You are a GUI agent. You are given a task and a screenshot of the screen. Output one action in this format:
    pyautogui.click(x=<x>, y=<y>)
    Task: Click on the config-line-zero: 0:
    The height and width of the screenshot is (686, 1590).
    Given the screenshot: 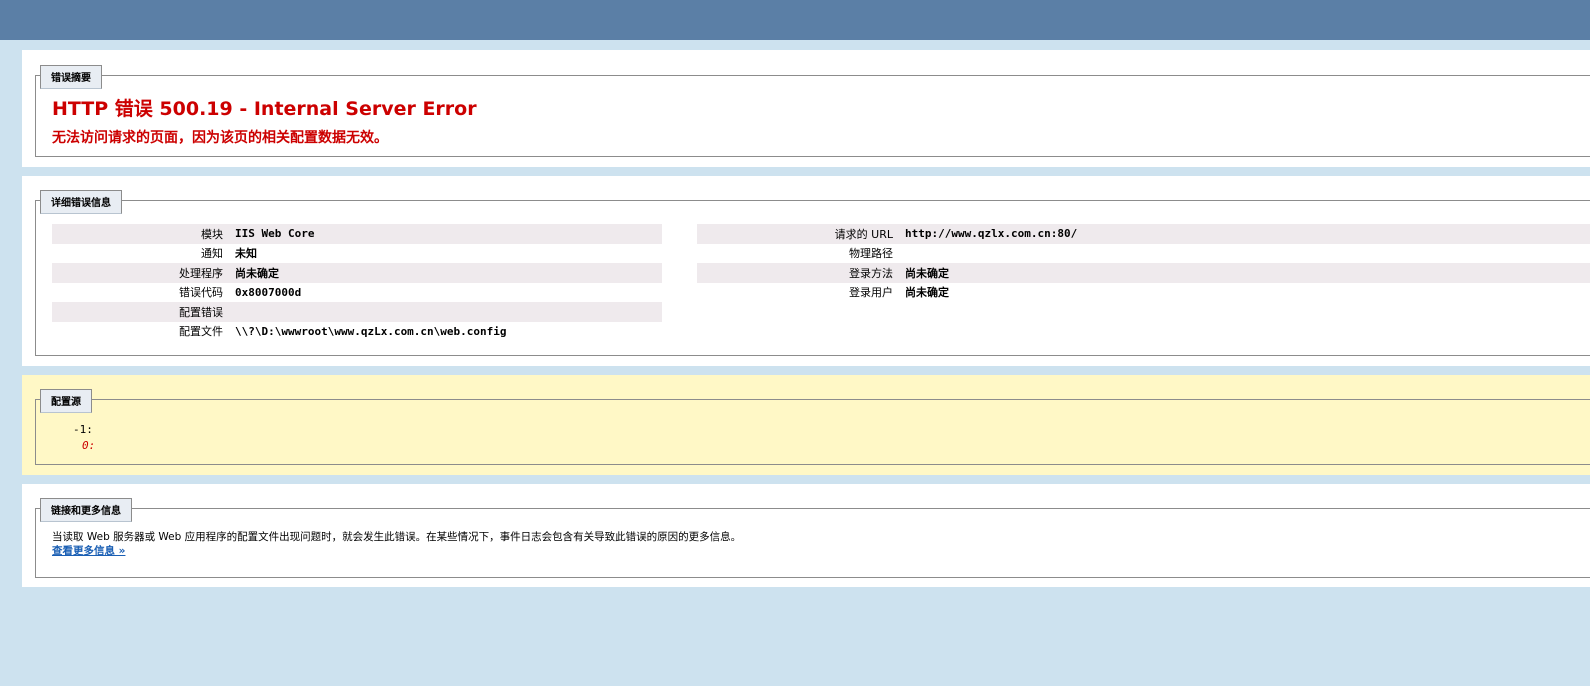 What is the action you would take?
    pyautogui.click(x=89, y=445)
    